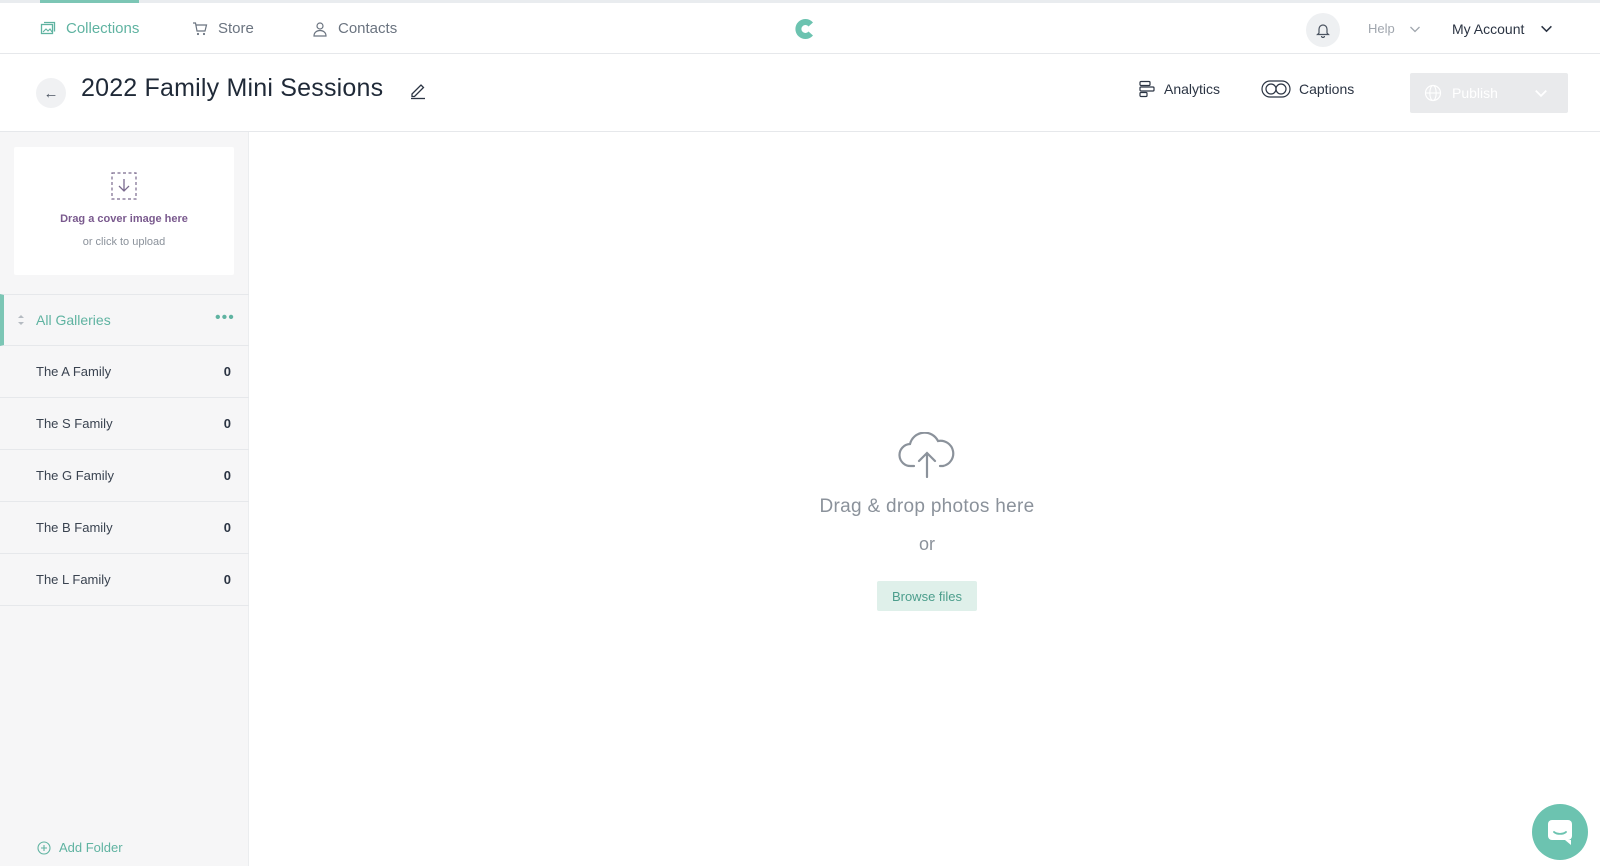 Image resolution: width=1600 pixels, height=866 pixels. What do you see at coordinates (124, 186) in the screenshot?
I see `cover-download-icon` at bounding box center [124, 186].